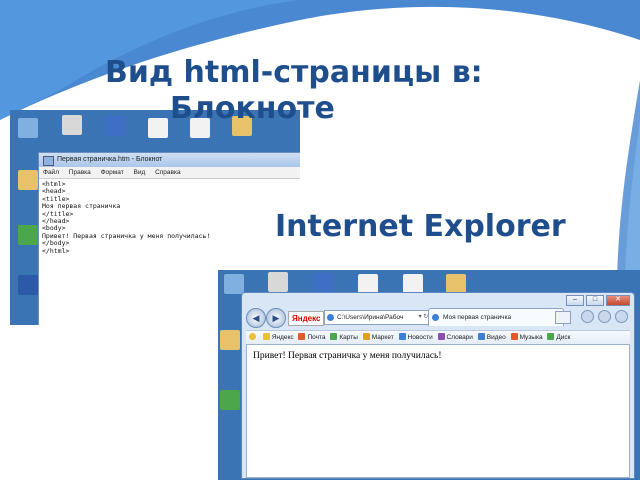 The width and height of the screenshot is (640, 480). What do you see at coordinates (81, 206) in the screenshot?
I see `code-line: Моя первая страничка` at bounding box center [81, 206].